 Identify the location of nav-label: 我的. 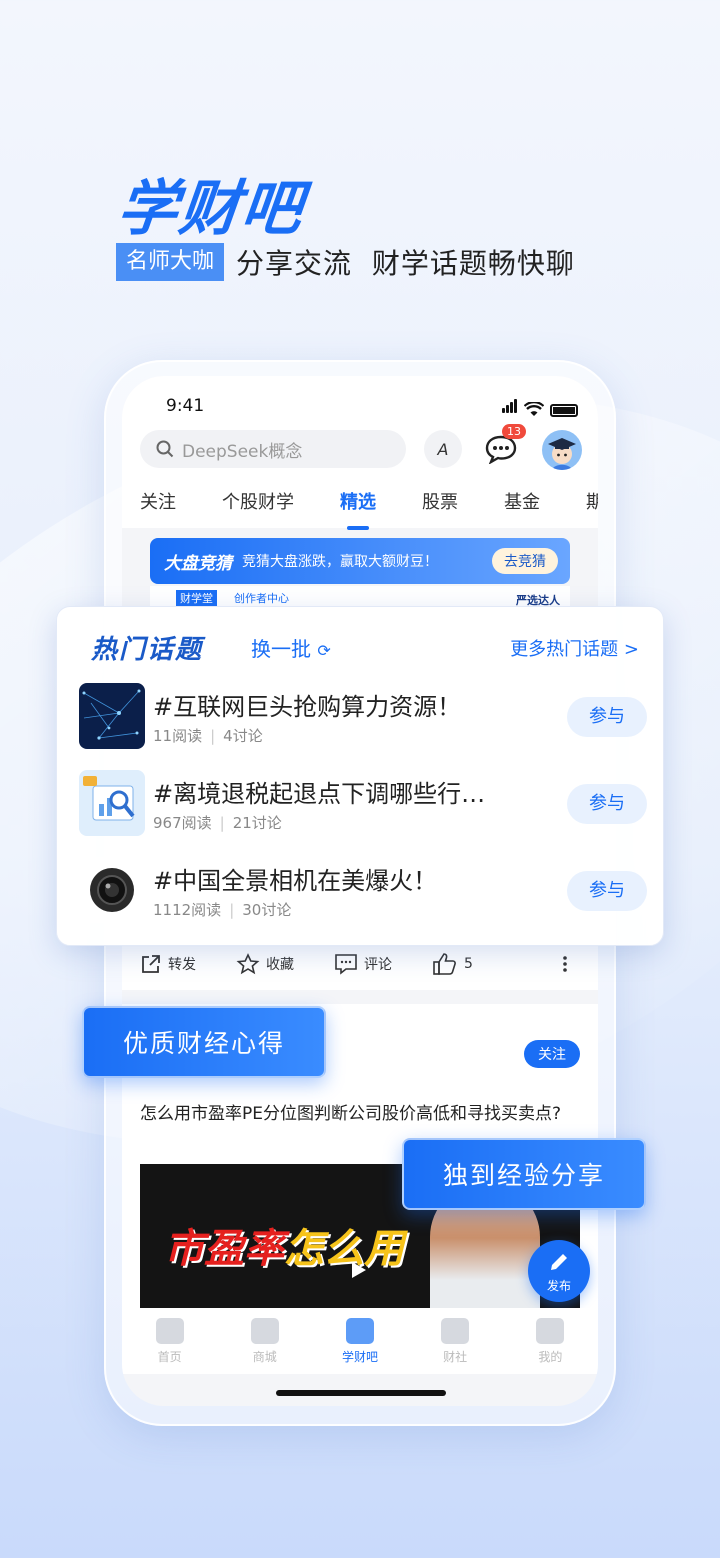
(550, 1356).